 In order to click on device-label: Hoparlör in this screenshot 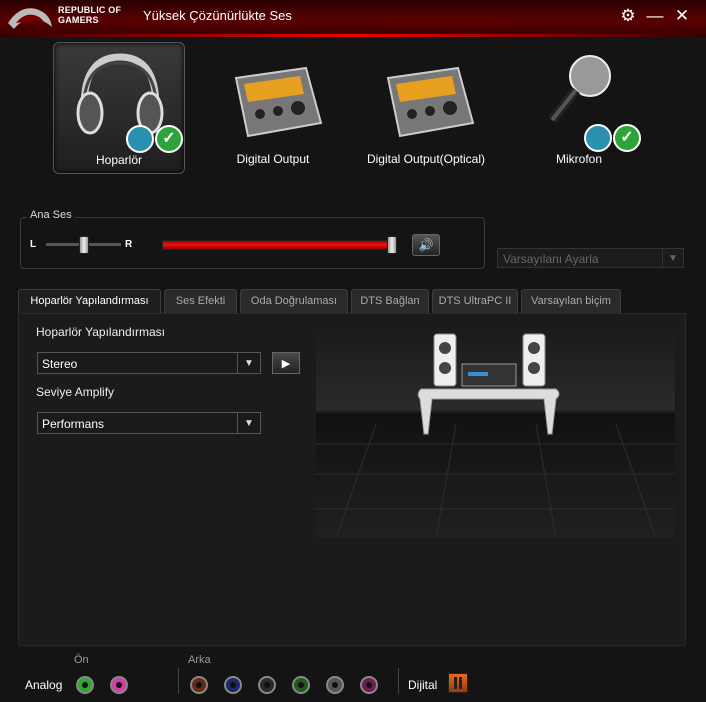, I will do `click(119, 160)`.